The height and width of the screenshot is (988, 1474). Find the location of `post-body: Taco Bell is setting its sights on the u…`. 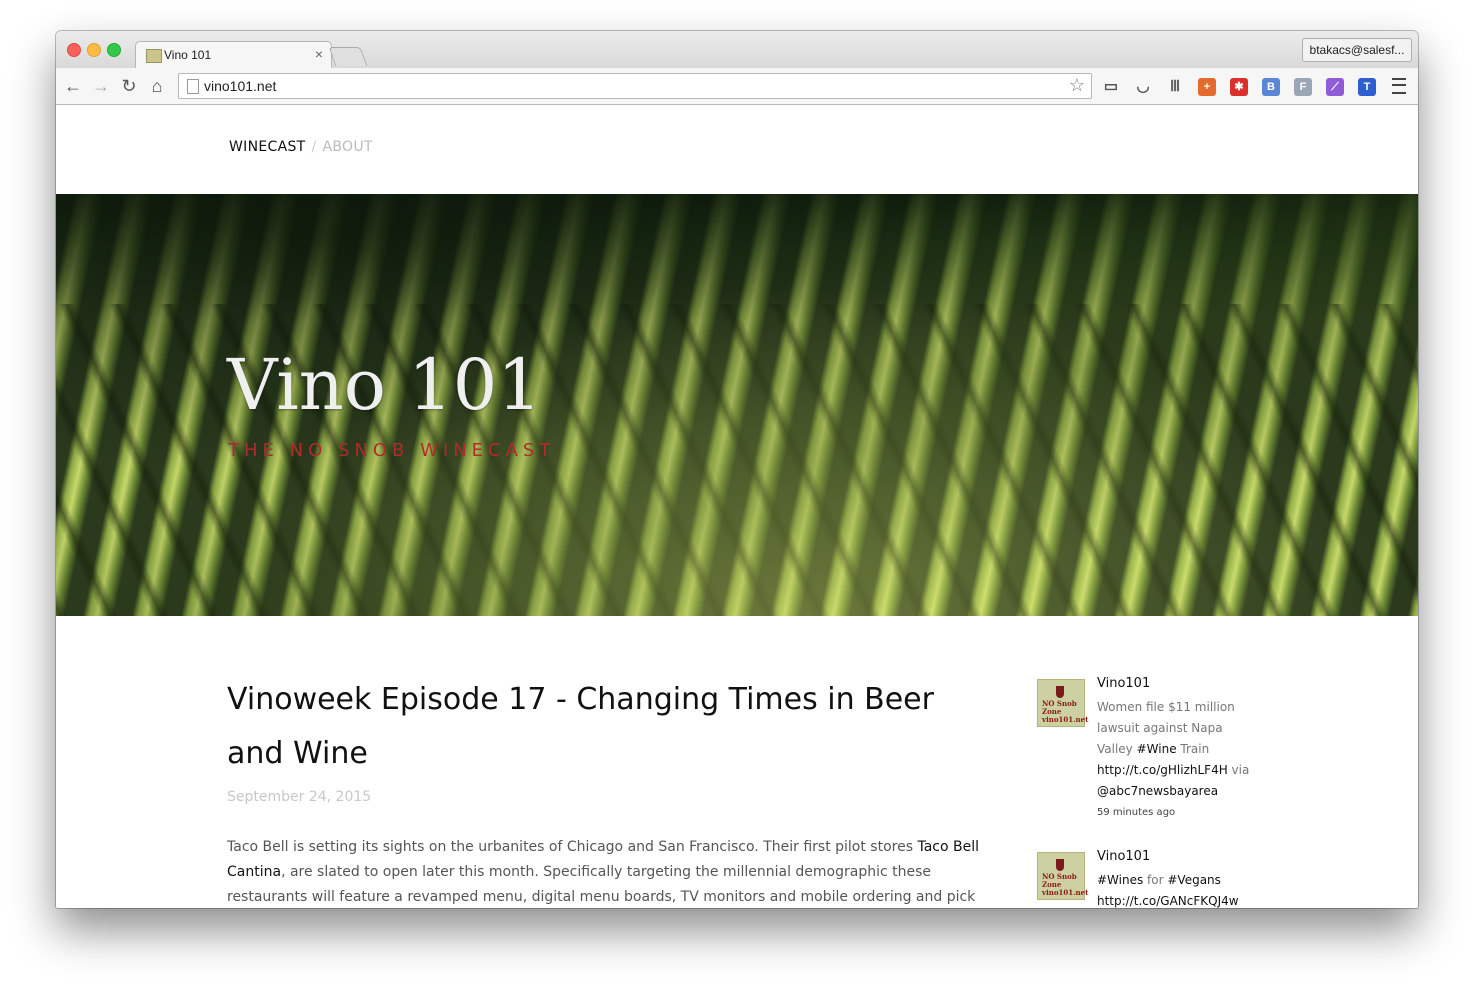

post-body: Taco Bell is setting its sights on the u… is located at coordinates (607, 871).